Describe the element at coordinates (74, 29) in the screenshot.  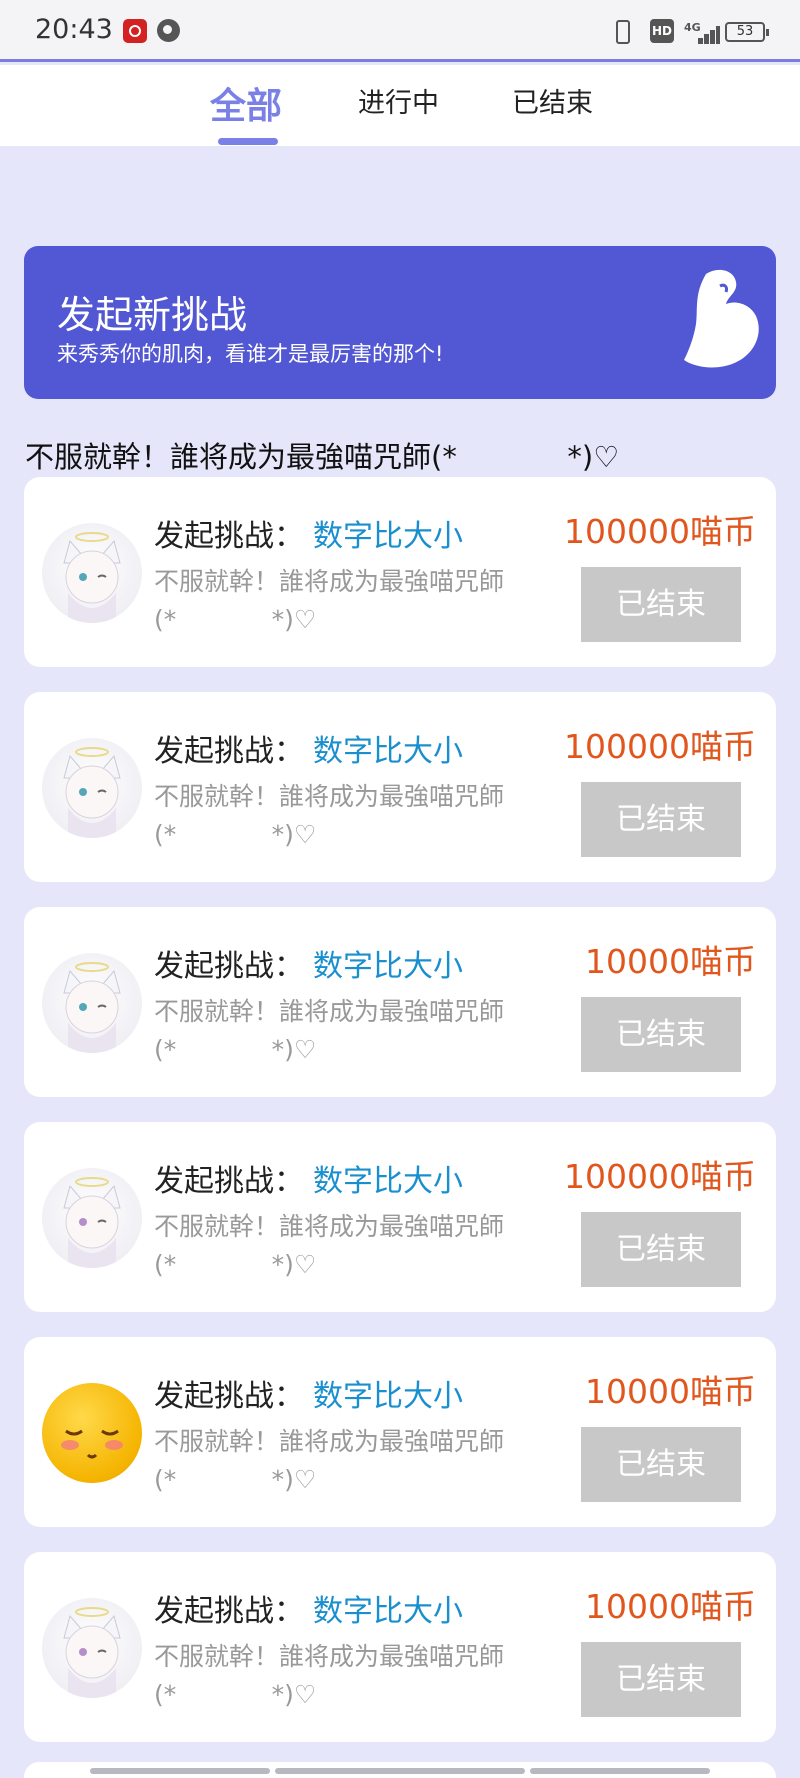
I see `status-time: 20:43` at that location.